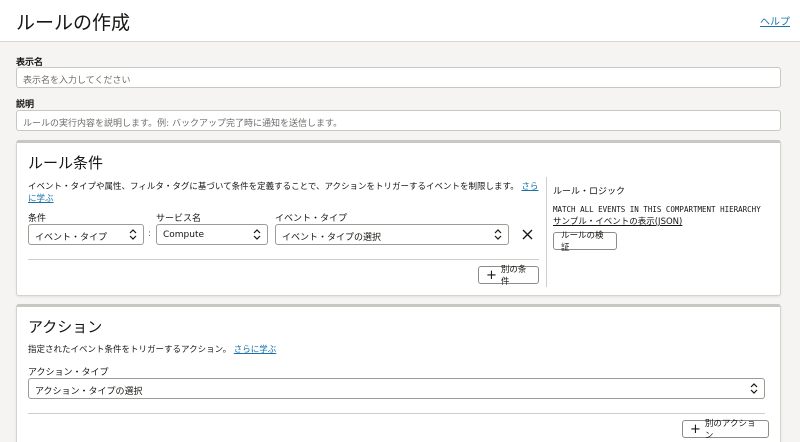  I want to click on event-type-label: イベント・タイプ, so click(311, 219).